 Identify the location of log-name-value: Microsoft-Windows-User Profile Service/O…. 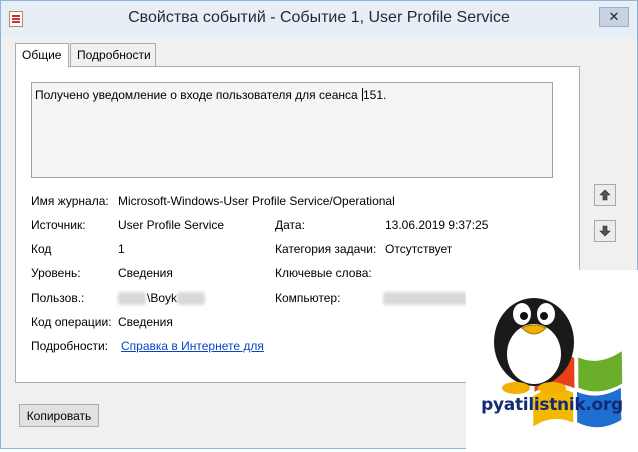
(256, 201).